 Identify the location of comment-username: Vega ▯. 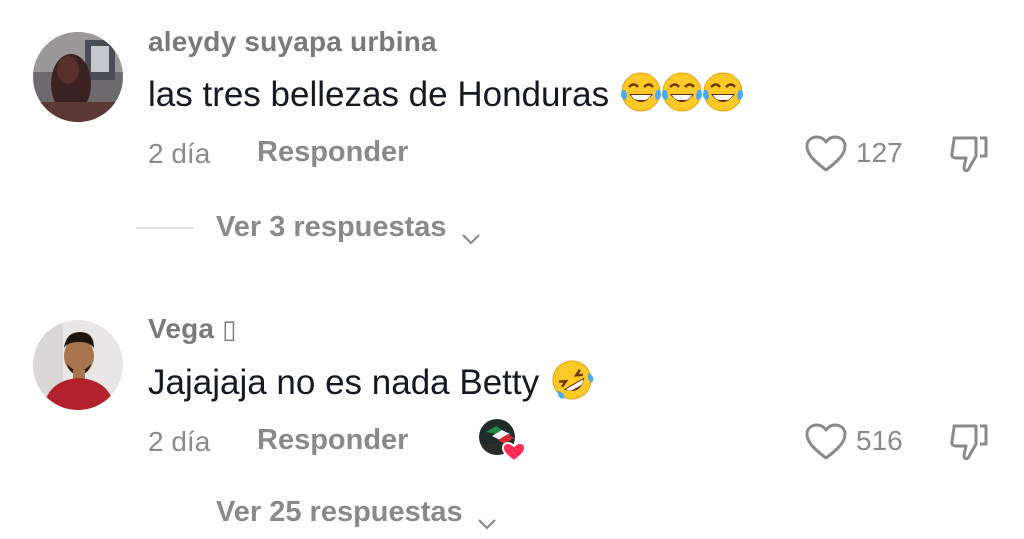
(192, 329).